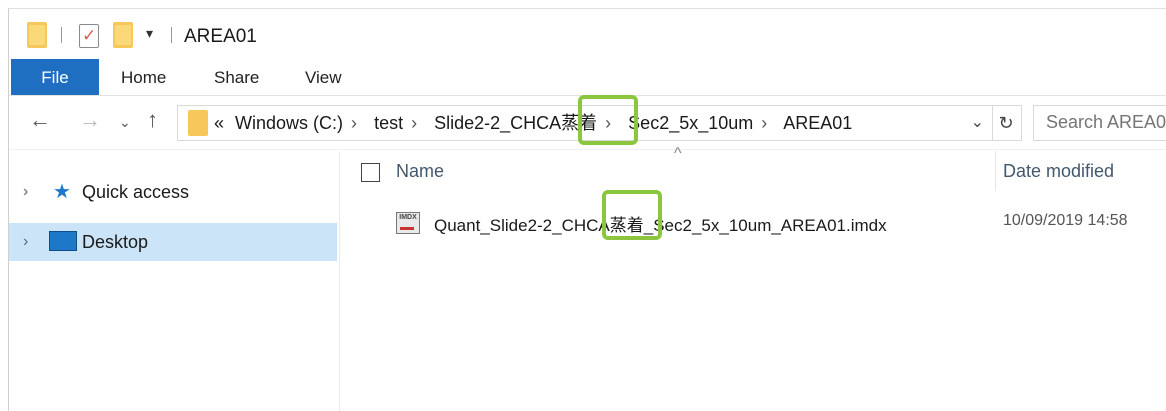 The image size is (1166, 411). I want to click on column-header-name: Name, so click(420, 171).